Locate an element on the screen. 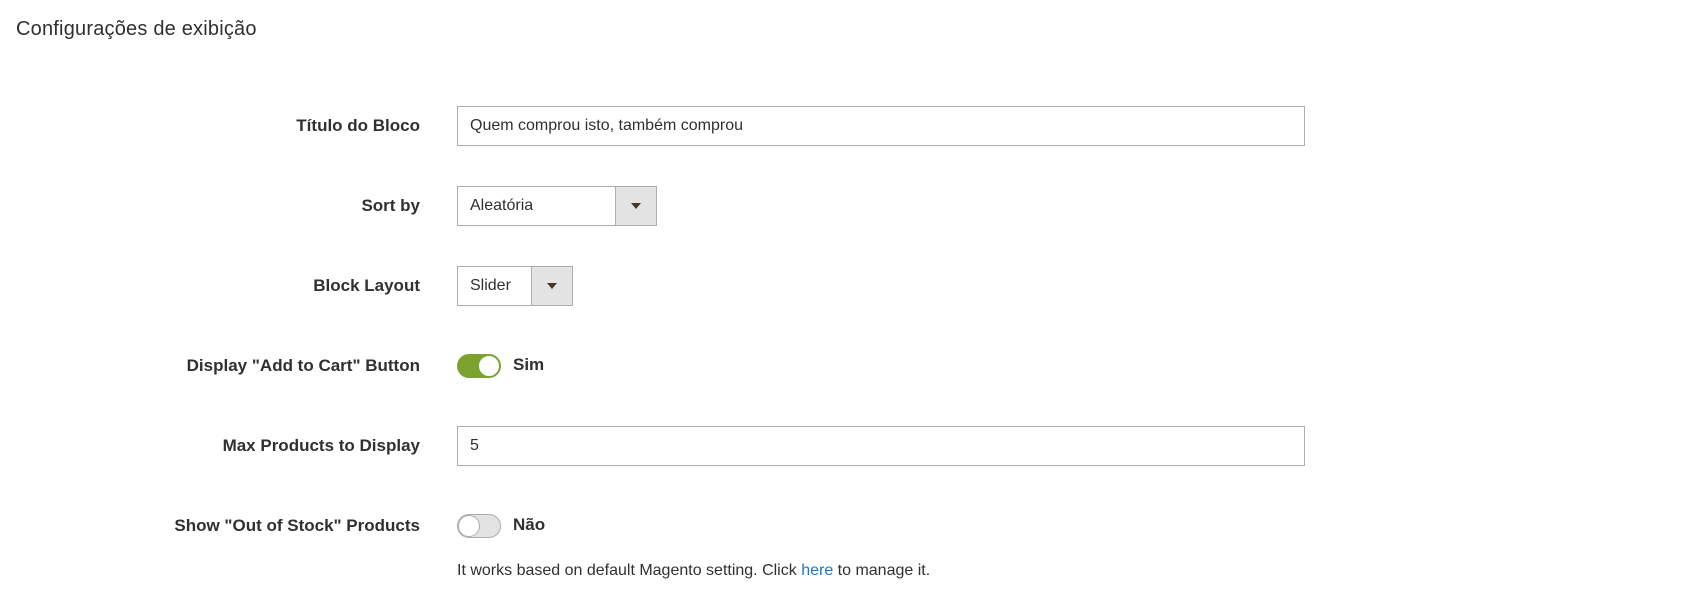 The width and height of the screenshot is (1685, 606). block-layout-control: Slider is located at coordinates (515, 286).